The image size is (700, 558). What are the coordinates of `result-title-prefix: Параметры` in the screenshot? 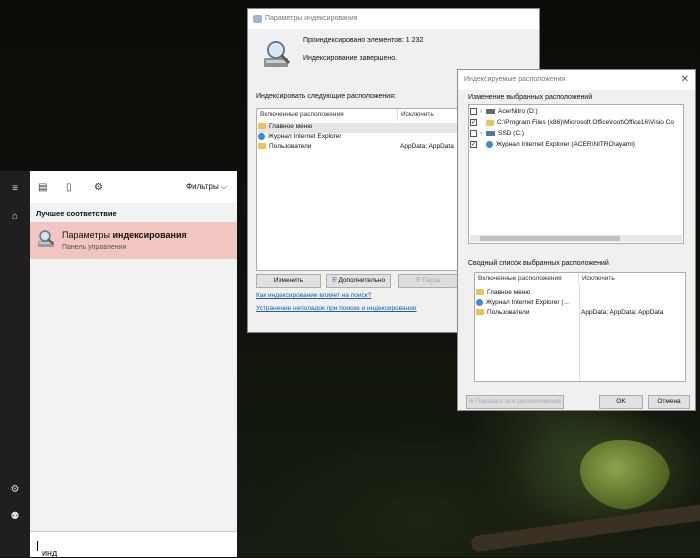 It's located at (87, 235).